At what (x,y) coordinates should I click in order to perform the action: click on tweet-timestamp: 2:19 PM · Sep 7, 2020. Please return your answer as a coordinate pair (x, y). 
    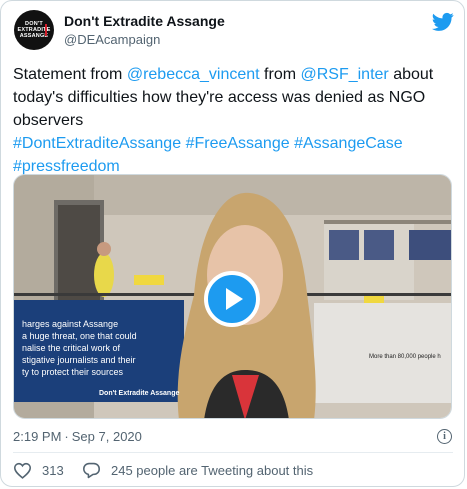
    Looking at the image, I should click on (77, 436).